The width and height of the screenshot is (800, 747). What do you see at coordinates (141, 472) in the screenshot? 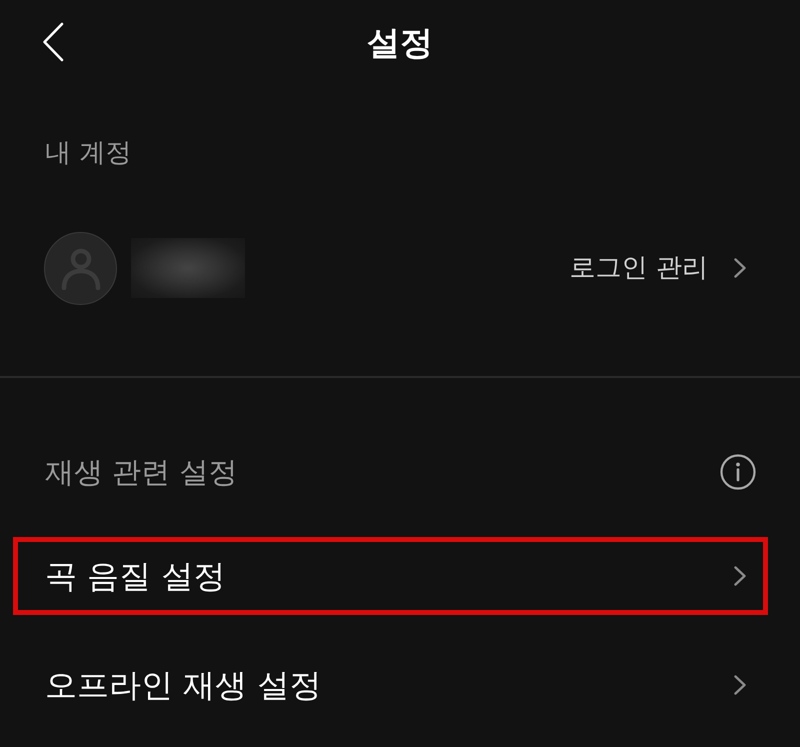
I see `section-heading: 재생 관련 설정` at bounding box center [141, 472].